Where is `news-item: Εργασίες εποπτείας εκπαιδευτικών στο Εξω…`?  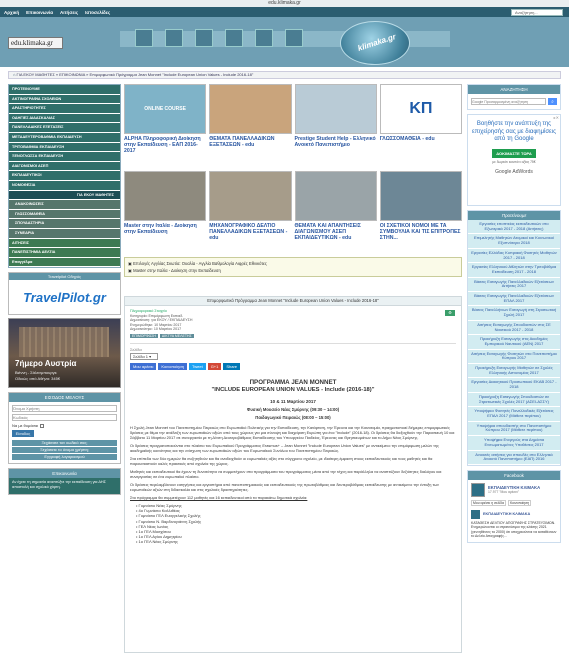 news-item: Εργασίες εποπτείας εκπαιδευτικών στο Εξω… is located at coordinates (514, 227).